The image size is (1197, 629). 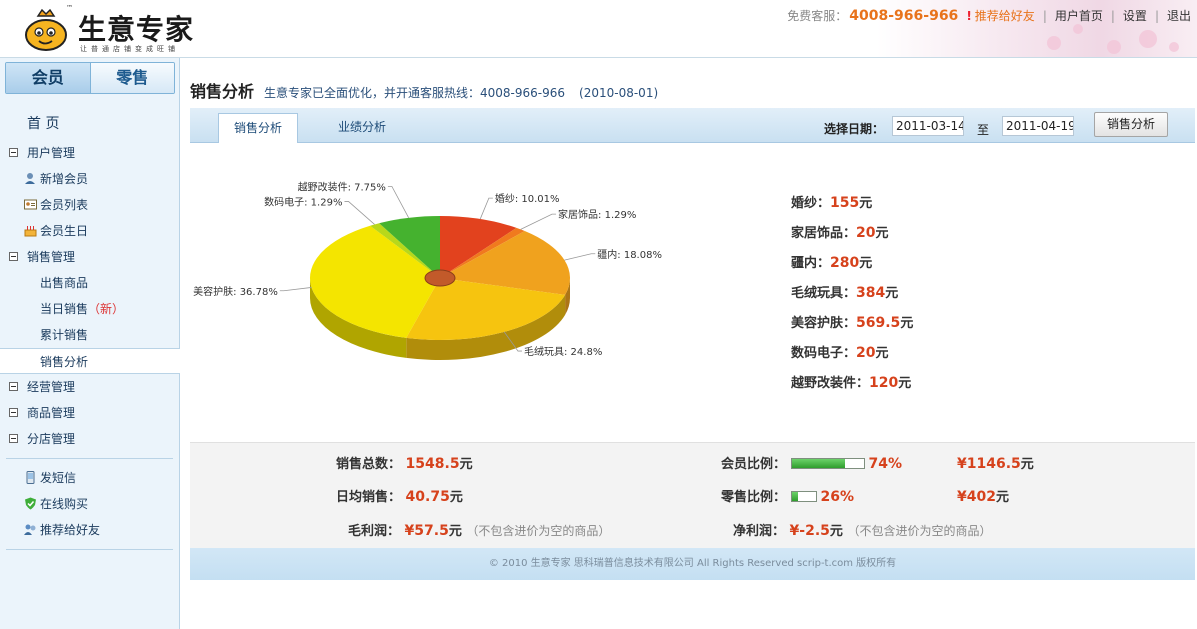 I want to click on sidebar-group-label: 销售管理, so click(x=51, y=257).